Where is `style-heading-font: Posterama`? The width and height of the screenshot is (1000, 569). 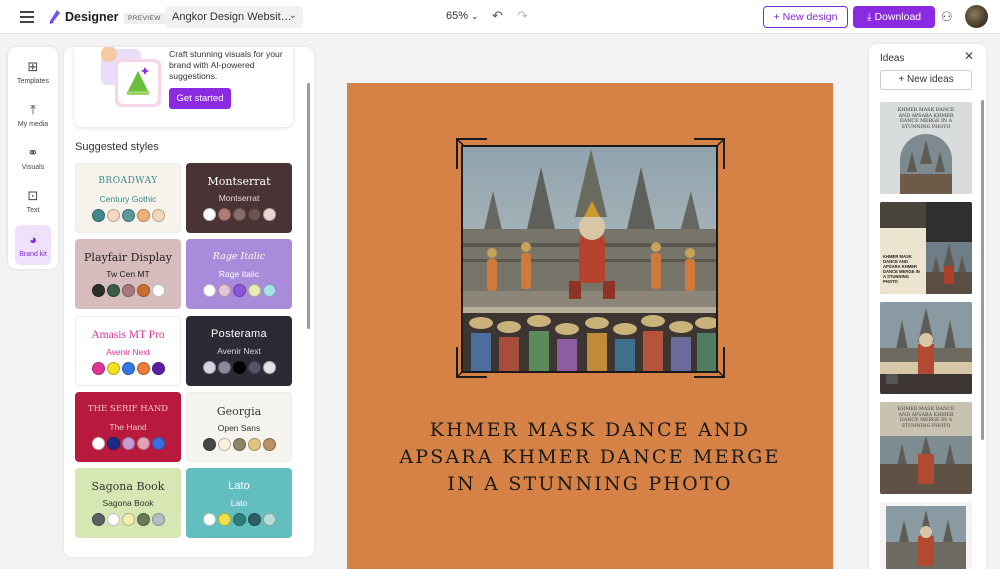 style-heading-font: Posterama is located at coordinates (239, 334).